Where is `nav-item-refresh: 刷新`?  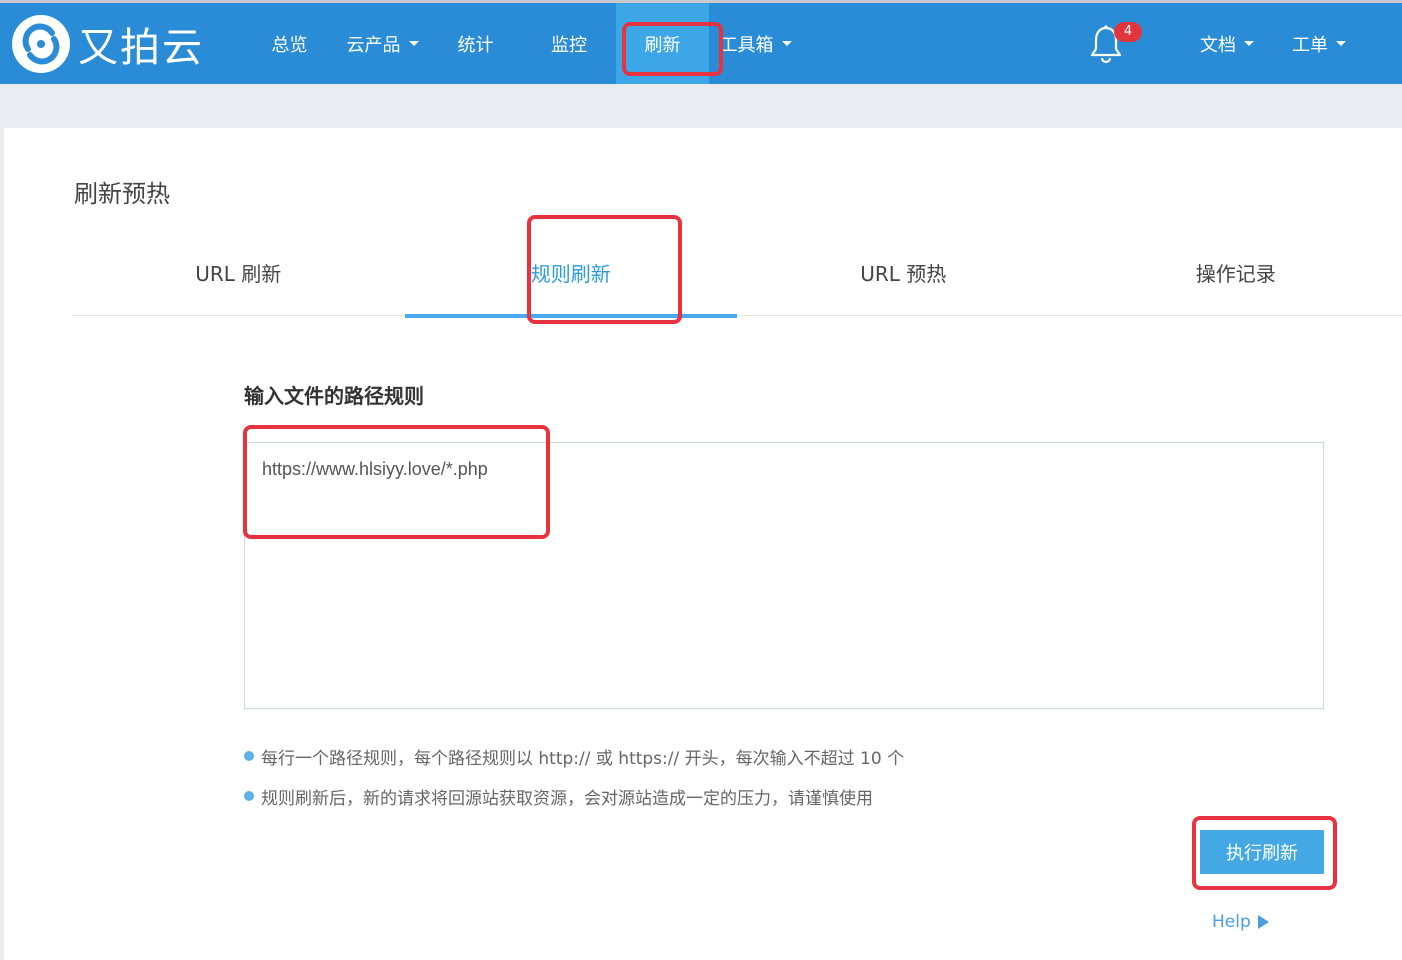 nav-item-refresh: 刷新 is located at coordinates (662, 43).